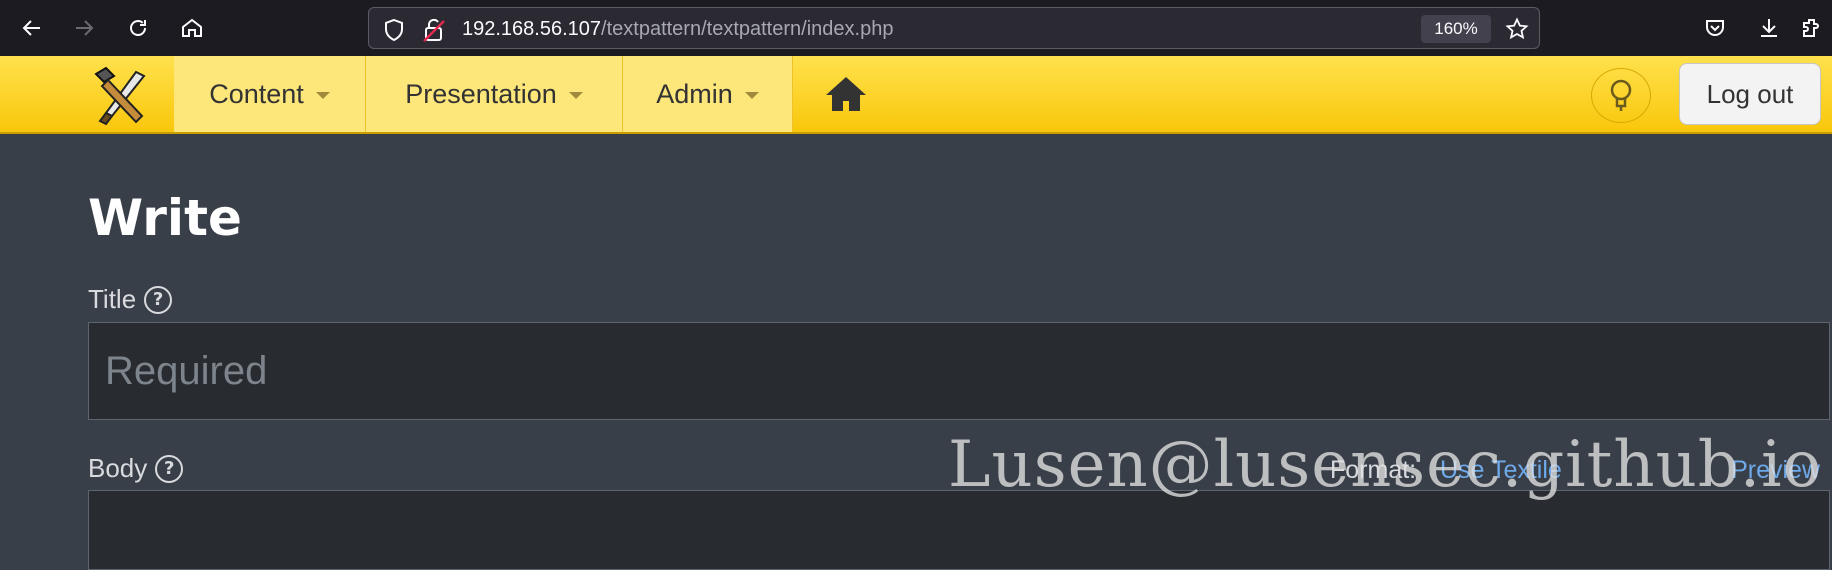  Describe the element at coordinates (532, 29) in the screenshot. I see `url-host: 192.168.56.107` at that location.